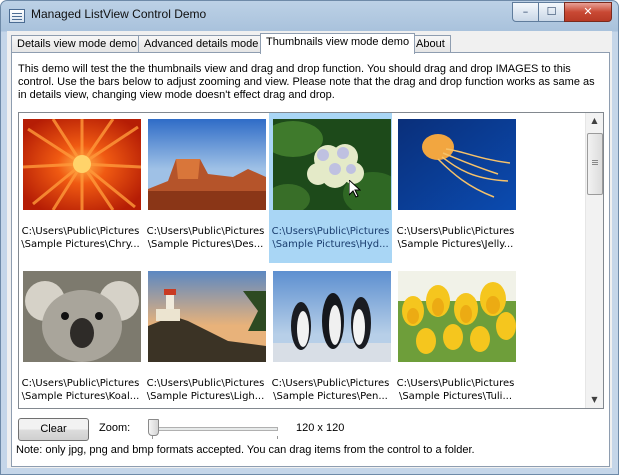  Describe the element at coordinates (457, 164) in the screenshot. I see `jellyfish-image` at that location.